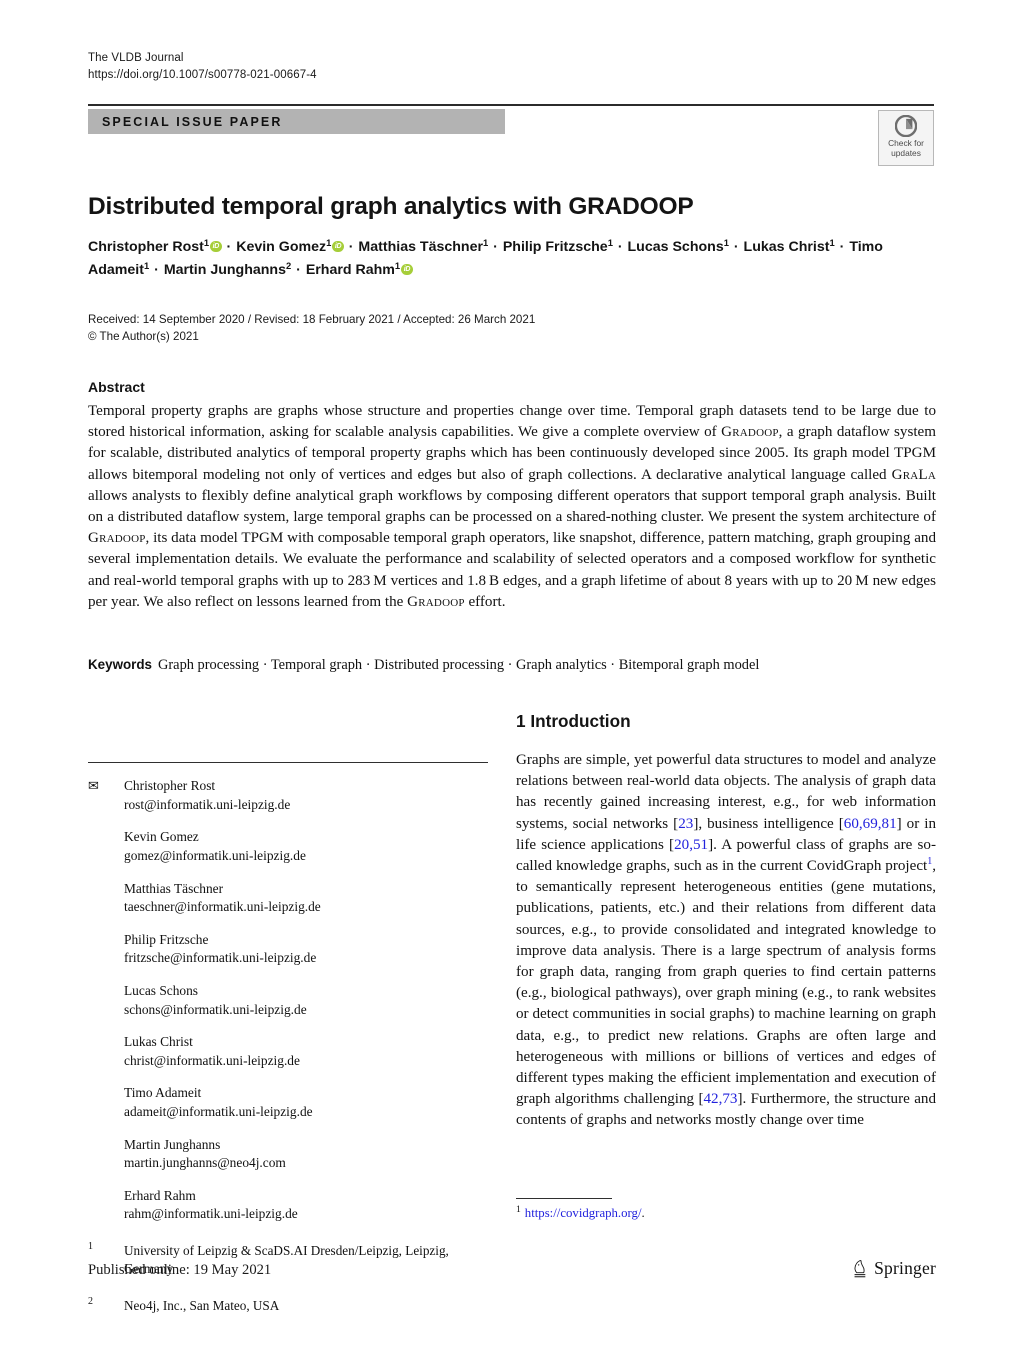  I want to click on author-name: Philip Fritzsche, so click(555, 247).